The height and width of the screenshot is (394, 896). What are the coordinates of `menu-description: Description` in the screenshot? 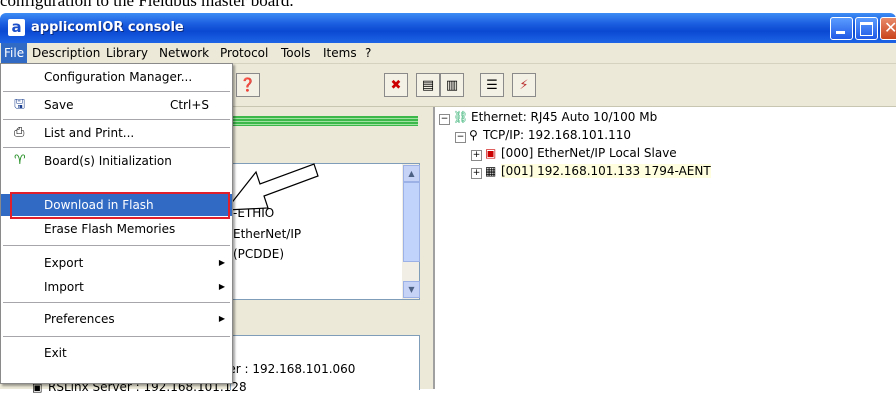 It's located at (66, 53).